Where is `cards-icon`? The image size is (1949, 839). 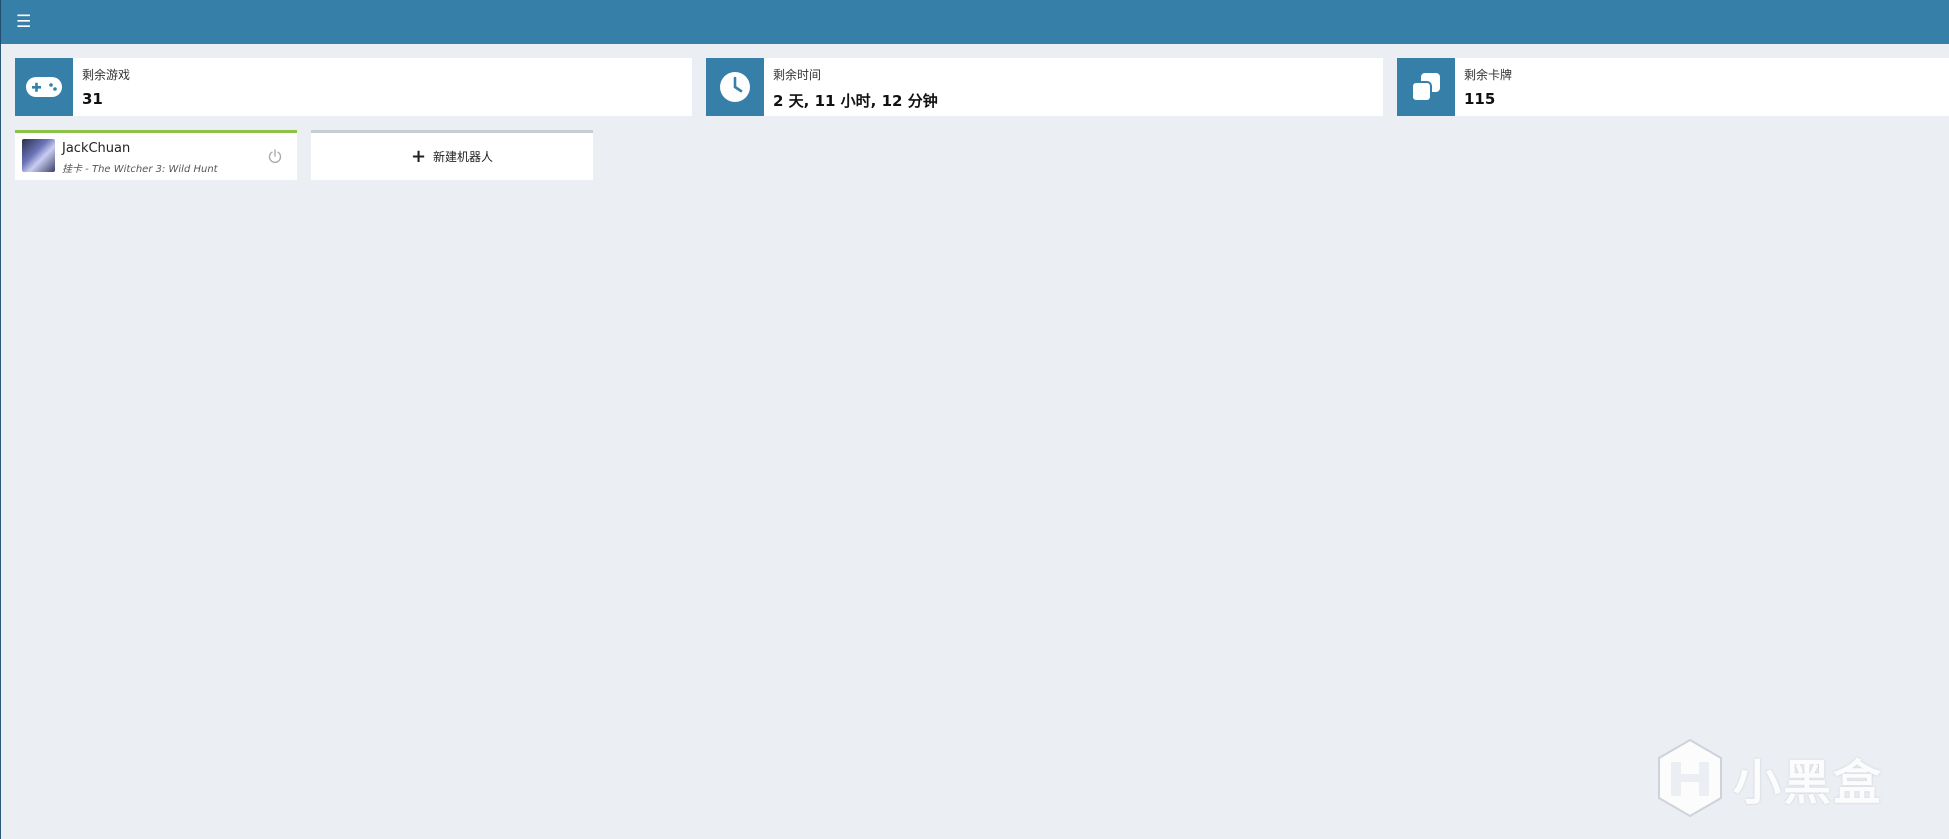 cards-icon is located at coordinates (1426, 87).